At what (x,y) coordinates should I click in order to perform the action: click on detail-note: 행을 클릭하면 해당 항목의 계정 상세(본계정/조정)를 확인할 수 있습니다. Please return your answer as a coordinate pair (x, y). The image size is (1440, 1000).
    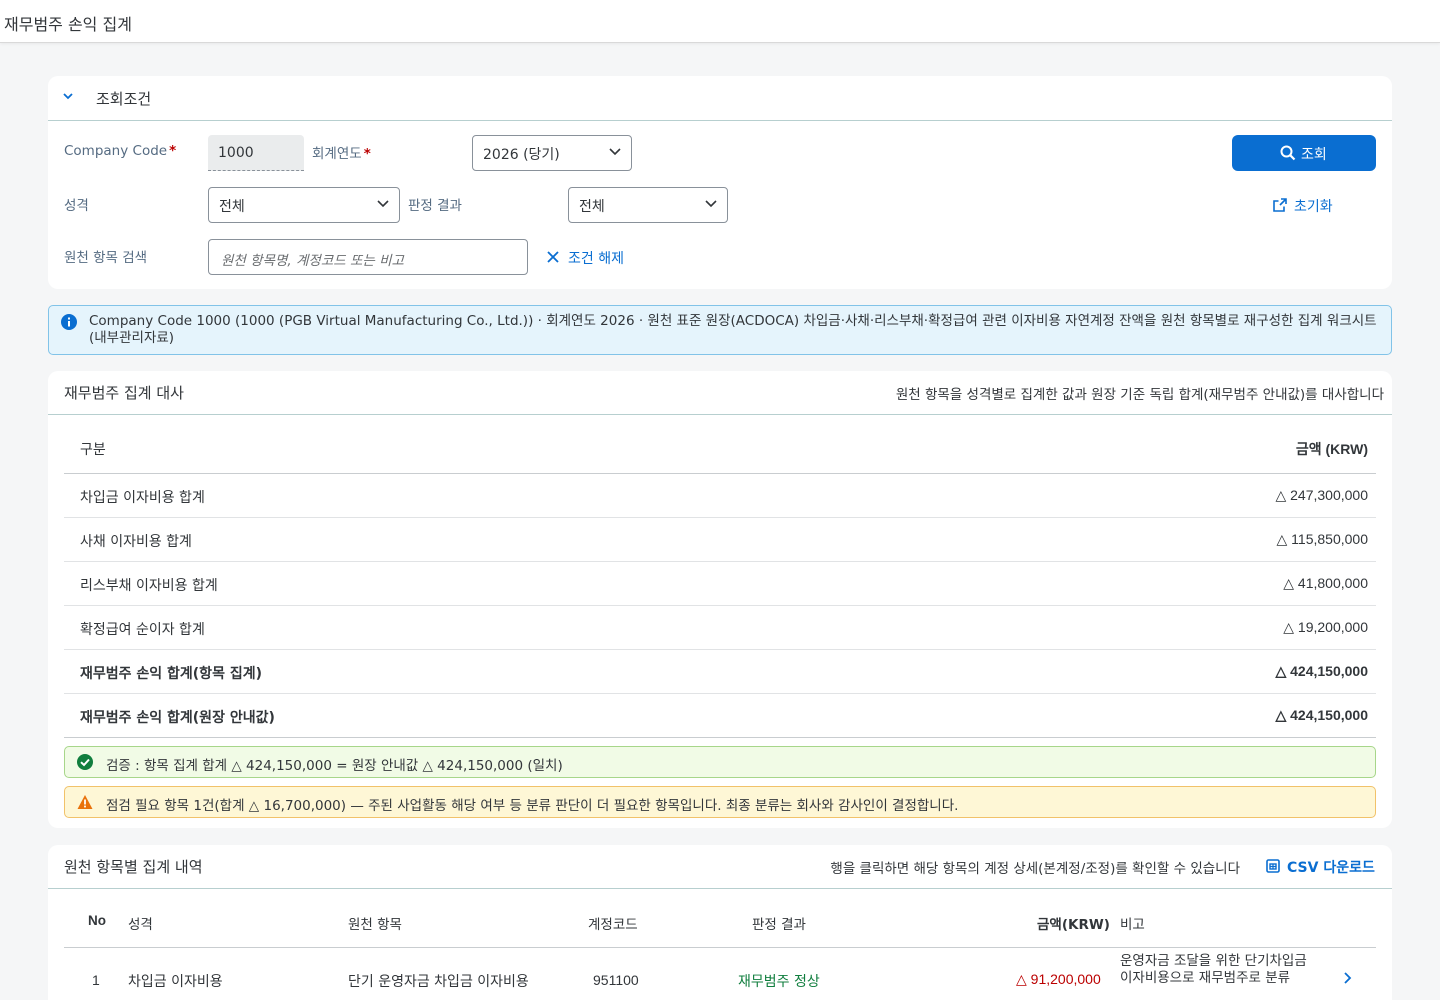
    Looking at the image, I should click on (1035, 869).